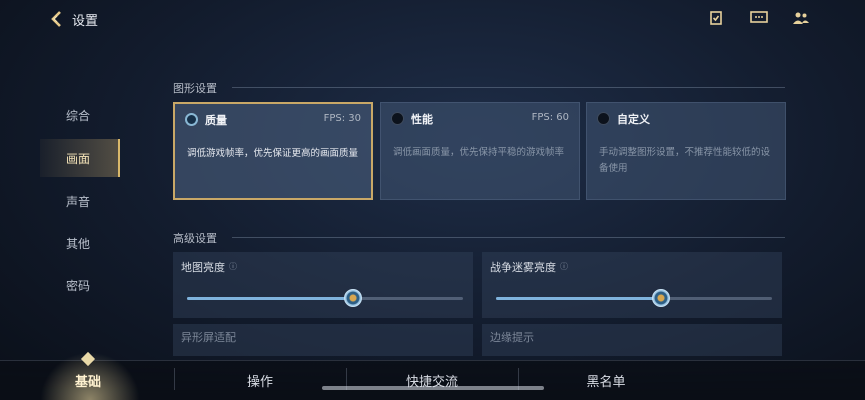 This screenshot has height=400, width=865. Describe the element at coordinates (801, 18) in the screenshot. I see `friends-icon` at that location.